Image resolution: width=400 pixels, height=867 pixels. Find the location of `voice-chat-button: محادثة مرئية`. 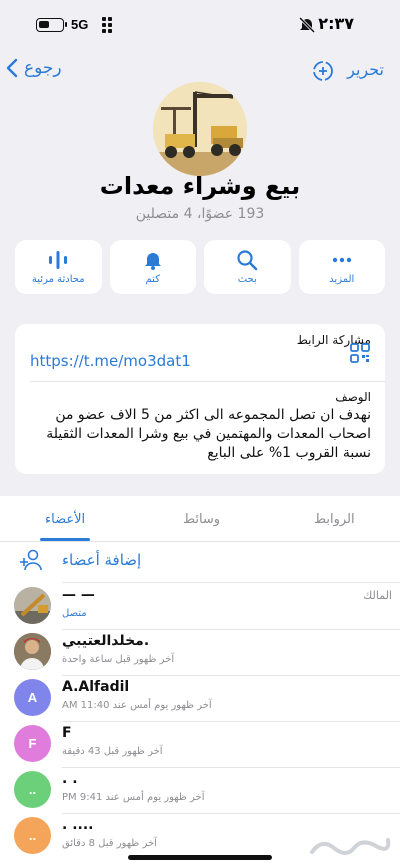

voice-chat-button: محادثة مرئية is located at coordinates (58, 267).